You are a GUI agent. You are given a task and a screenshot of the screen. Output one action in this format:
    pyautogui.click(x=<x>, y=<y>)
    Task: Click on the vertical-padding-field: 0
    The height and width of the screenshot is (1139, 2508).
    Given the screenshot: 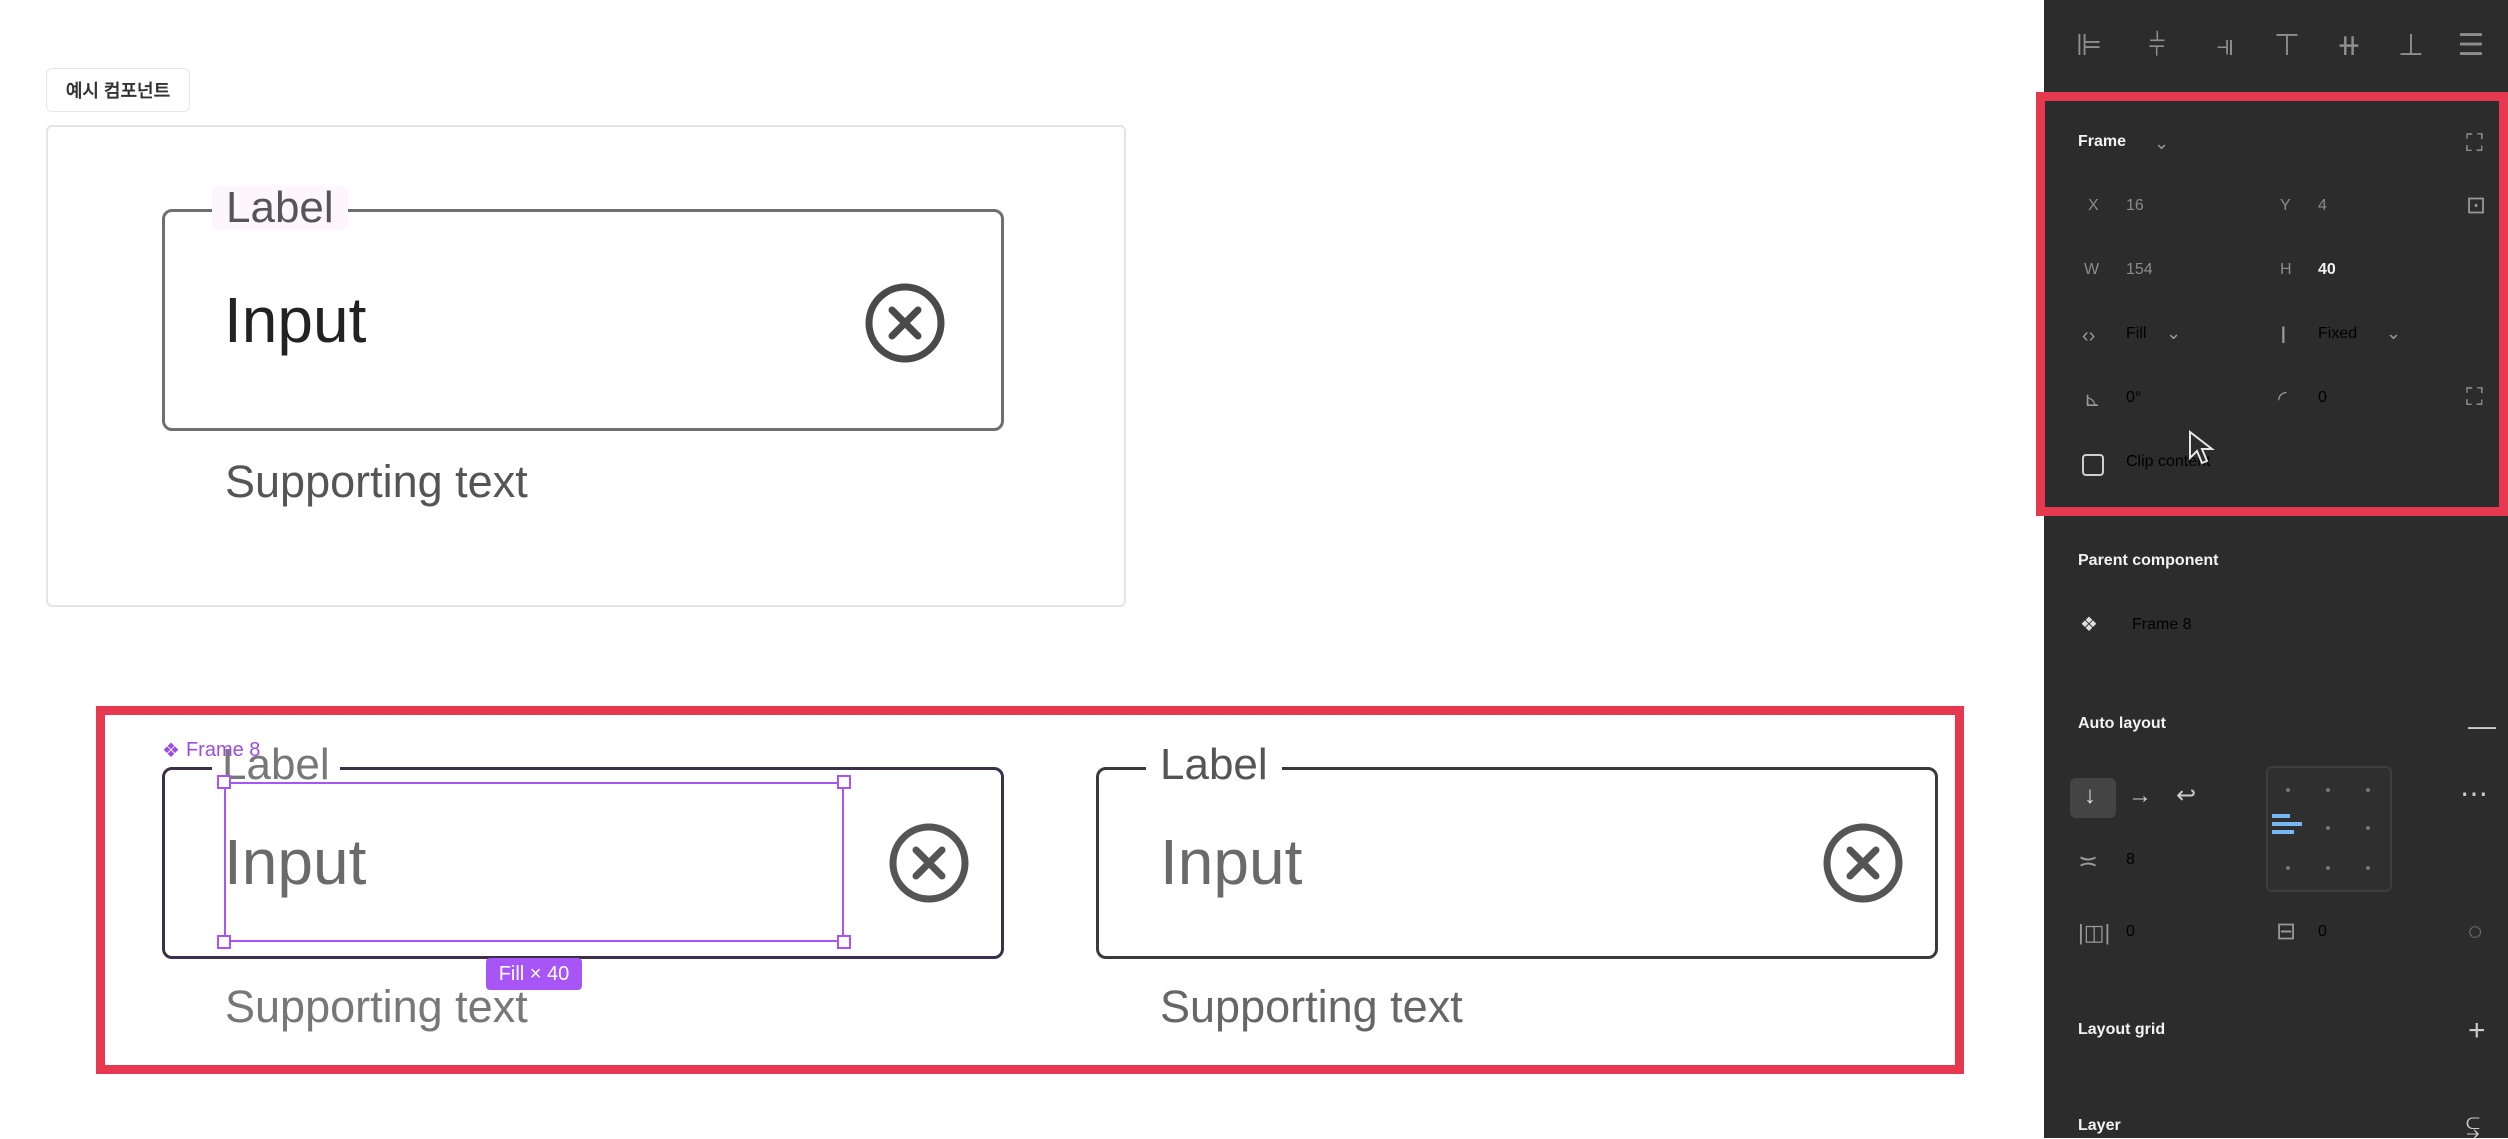 What is the action you would take?
    pyautogui.click(x=2322, y=932)
    